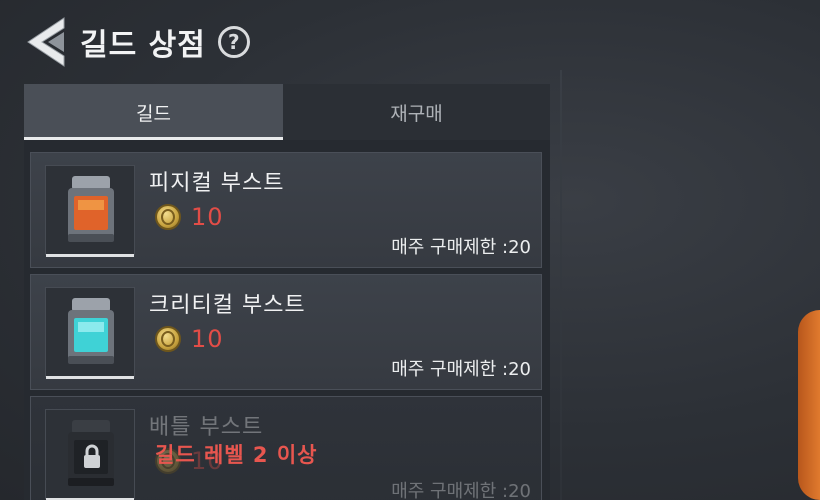 This screenshot has height=500, width=820. What do you see at coordinates (153, 112) in the screenshot?
I see `tab-guild: 길드` at bounding box center [153, 112].